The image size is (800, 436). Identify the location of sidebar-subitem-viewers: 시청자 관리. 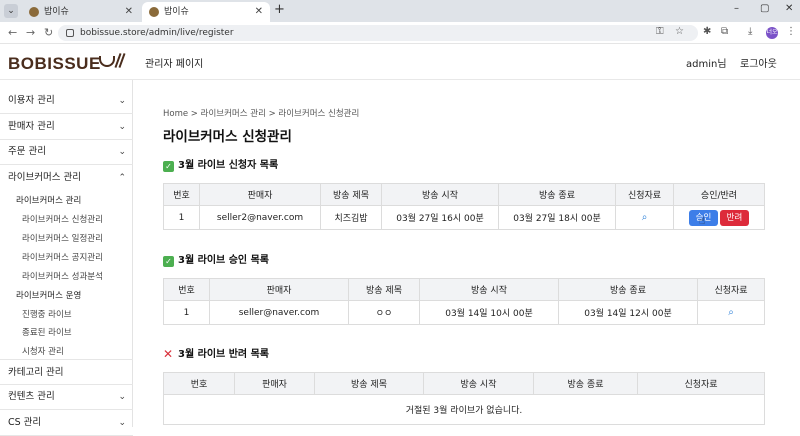
(43, 351).